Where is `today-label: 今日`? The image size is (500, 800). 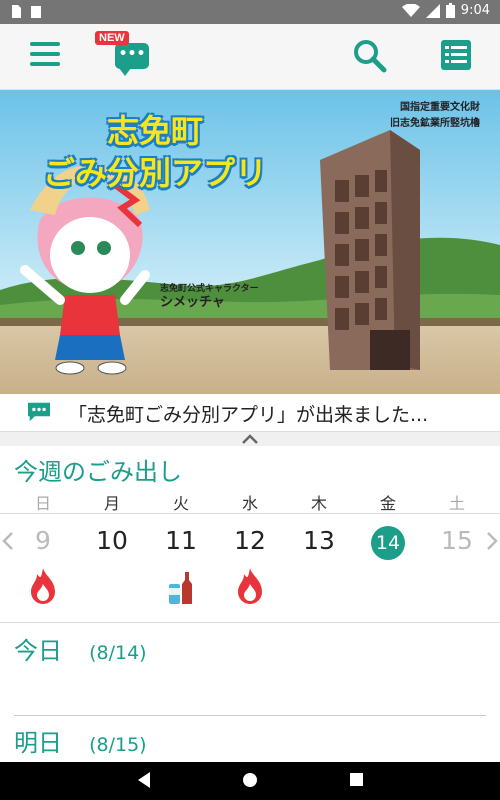
today-label: 今日 is located at coordinates (38, 651).